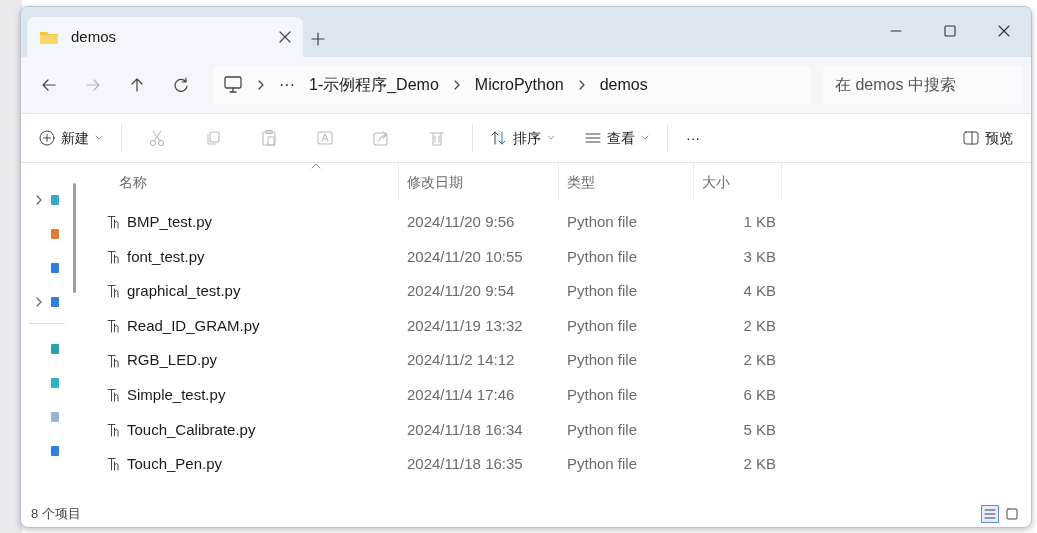 The width and height of the screenshot is (1037, 533). I want to click on size-cell-text: 1 KB, so click(759, 222).